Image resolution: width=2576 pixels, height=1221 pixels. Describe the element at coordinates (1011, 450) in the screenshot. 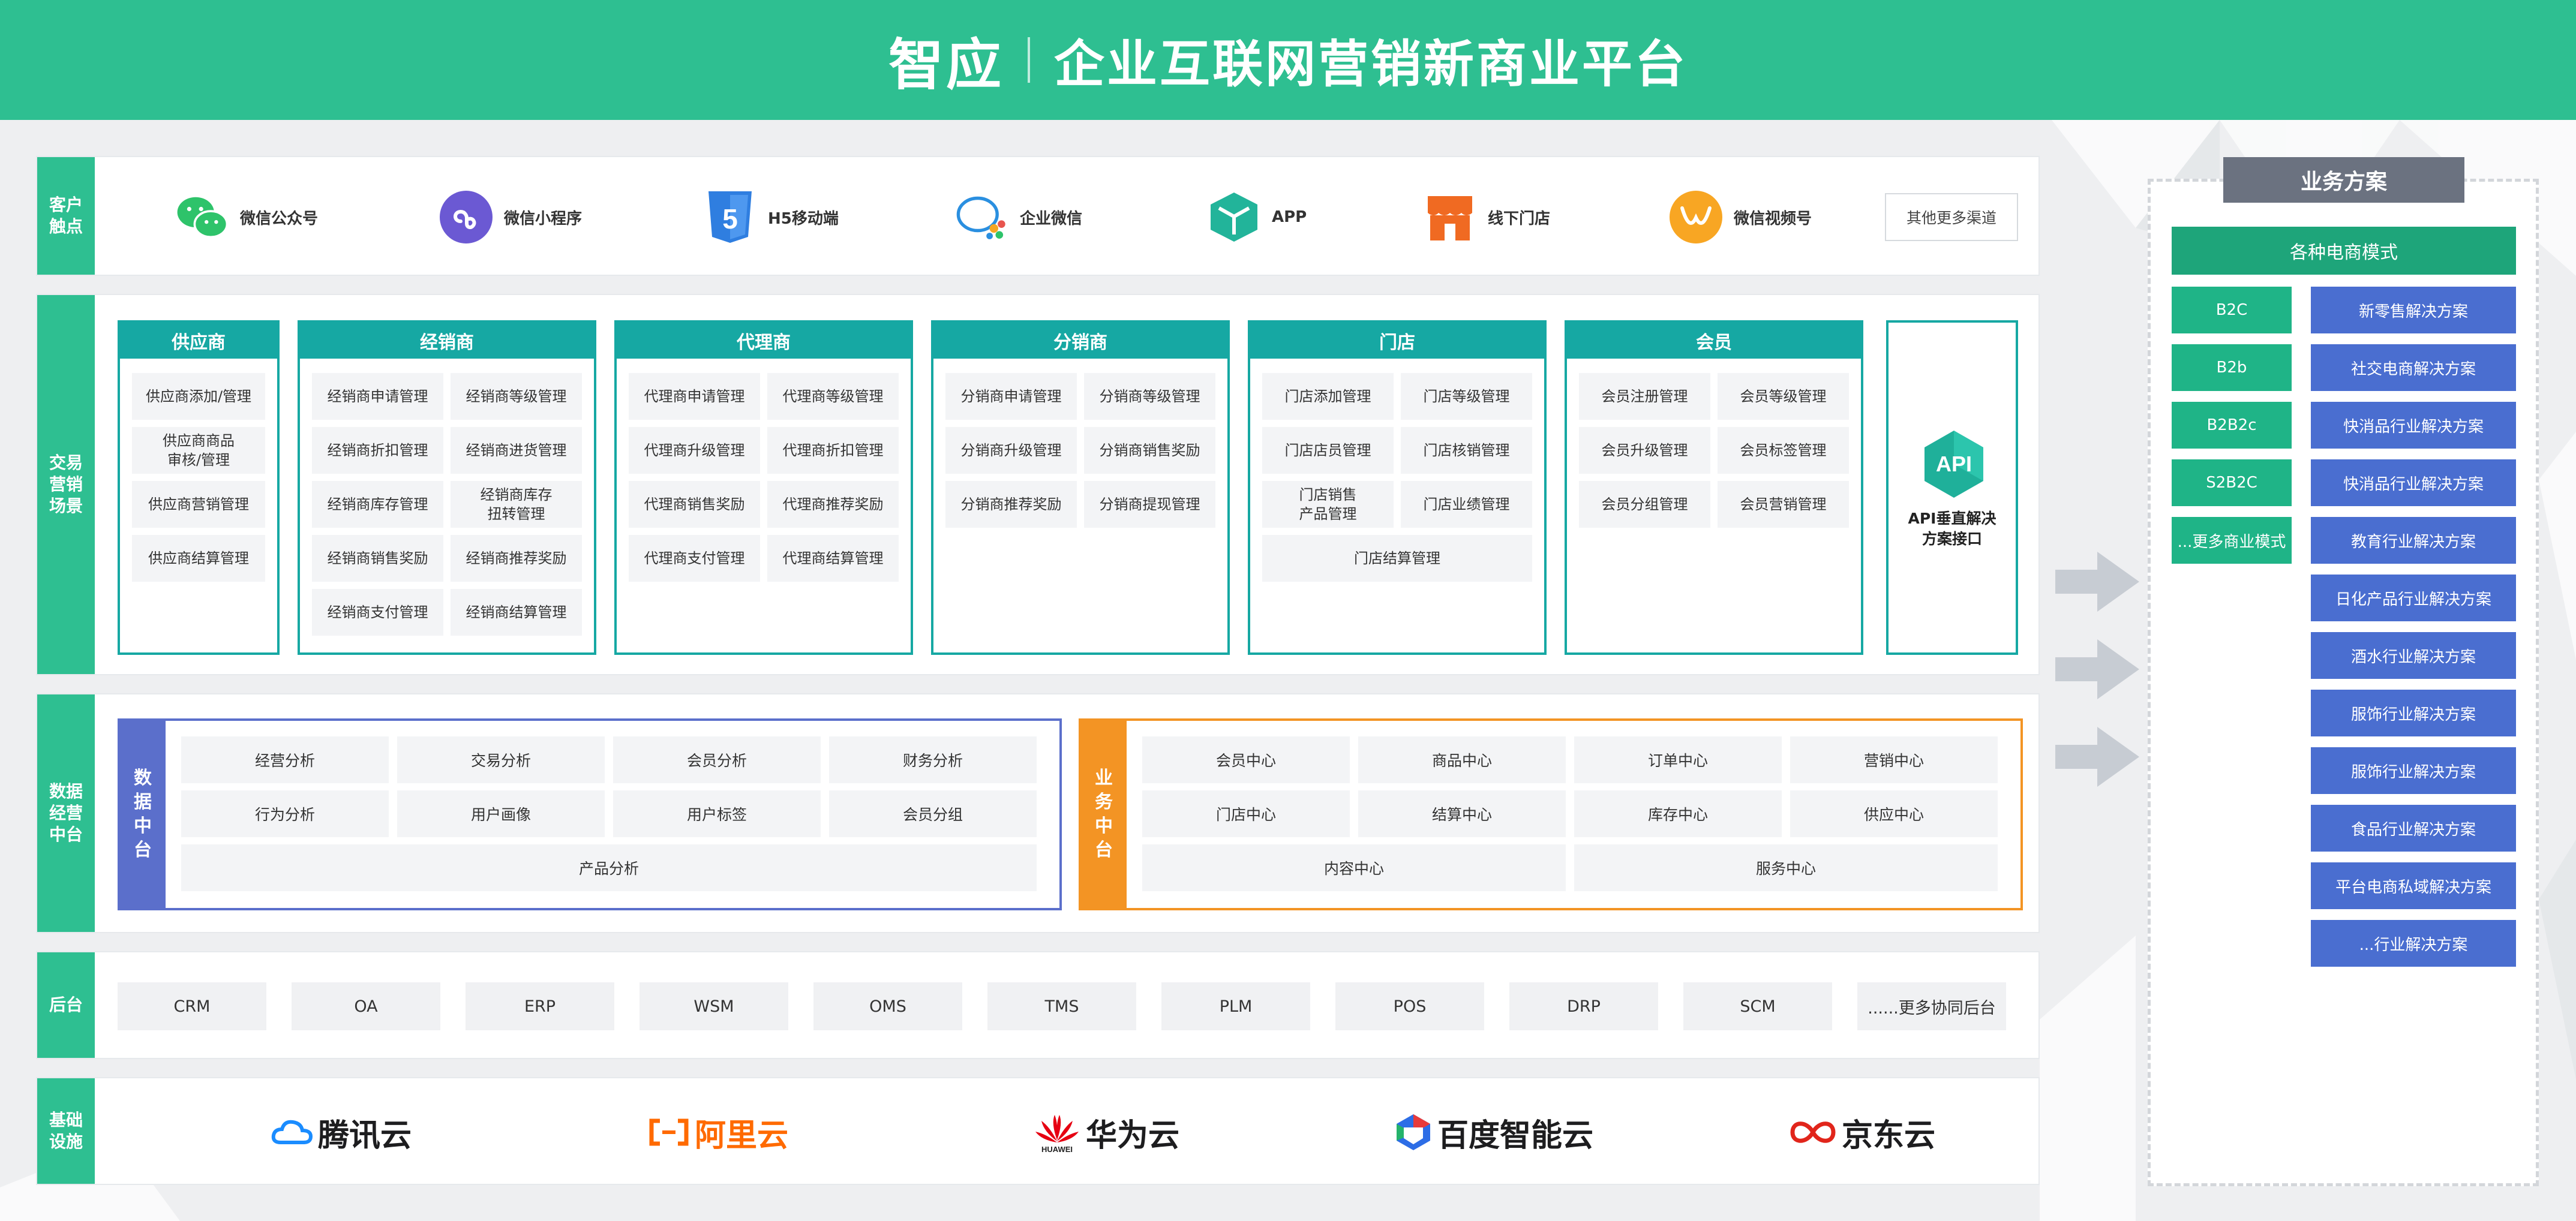

I see `scene-item: 分销商升级管理` at that location.